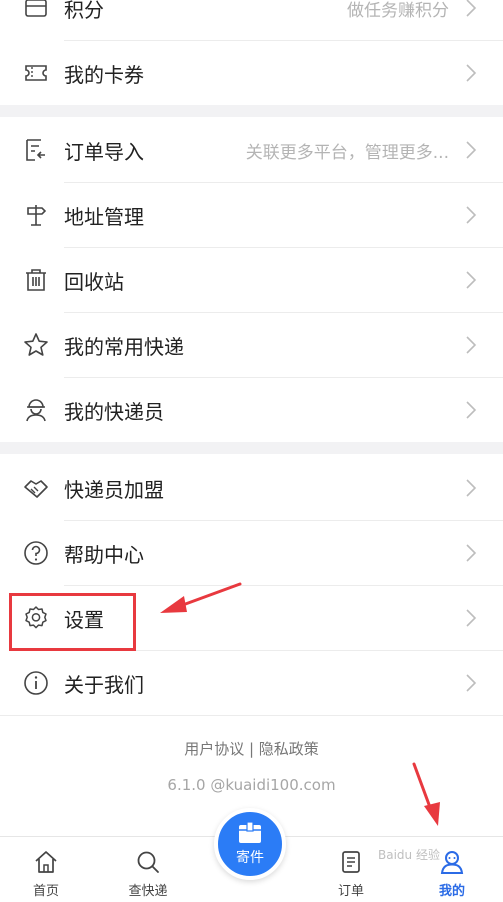 The image size is (503, 902). What do you see at coordinates (124, 346) in the screenshot?
I see `menu-item-label: 我的常用快递` at bounding box center [124, 346].